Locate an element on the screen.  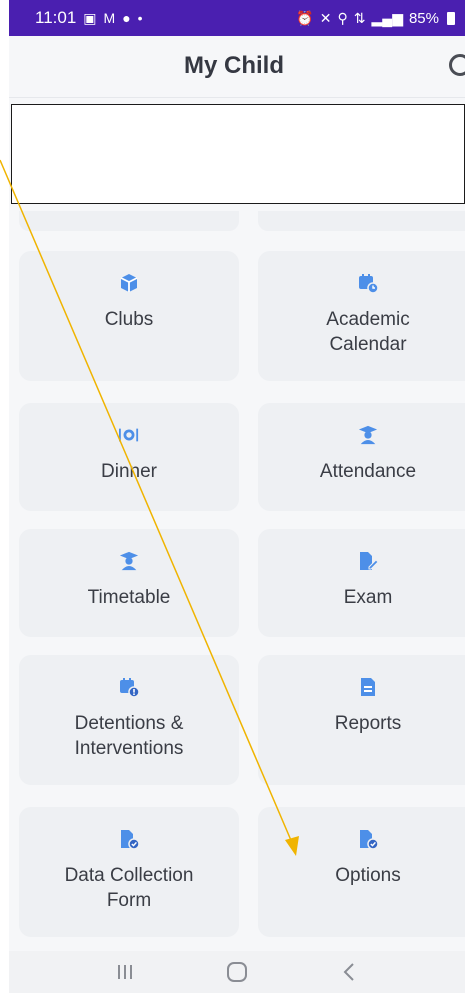
tile-academic-calendar: Academic Calendar is located at coordinates (361, 316).